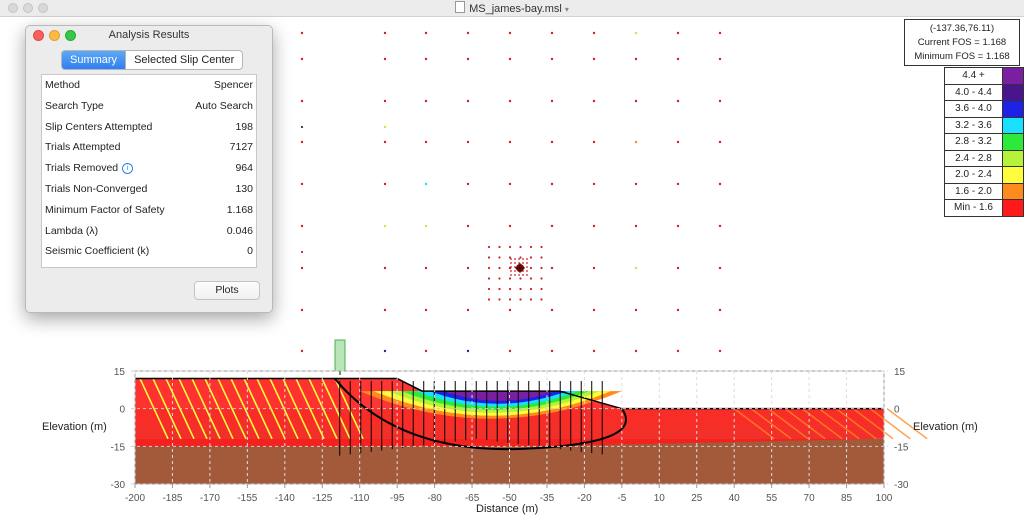 The height and width of the screenshot is (528, 1024). Describe the element at coordinates (149, 36) in the screenshot. I see `panel-titlebar: Analysis Results` at that location.